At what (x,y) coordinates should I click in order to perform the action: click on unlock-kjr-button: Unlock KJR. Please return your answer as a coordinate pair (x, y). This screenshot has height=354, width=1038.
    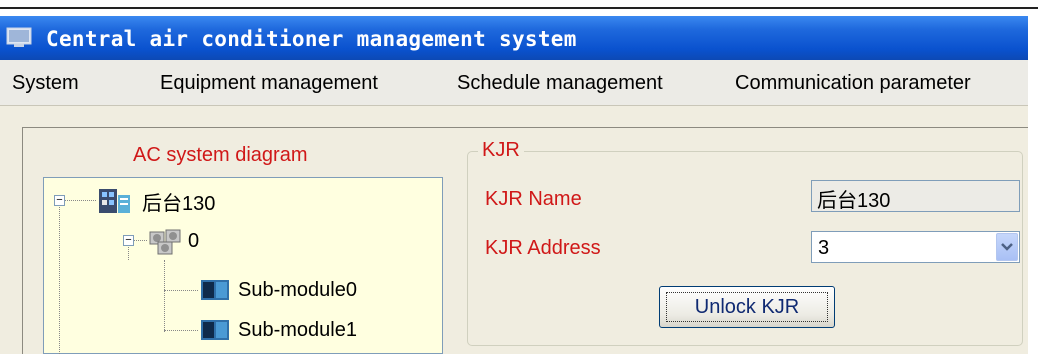
    Looking at the image, I should click on (747, 307).